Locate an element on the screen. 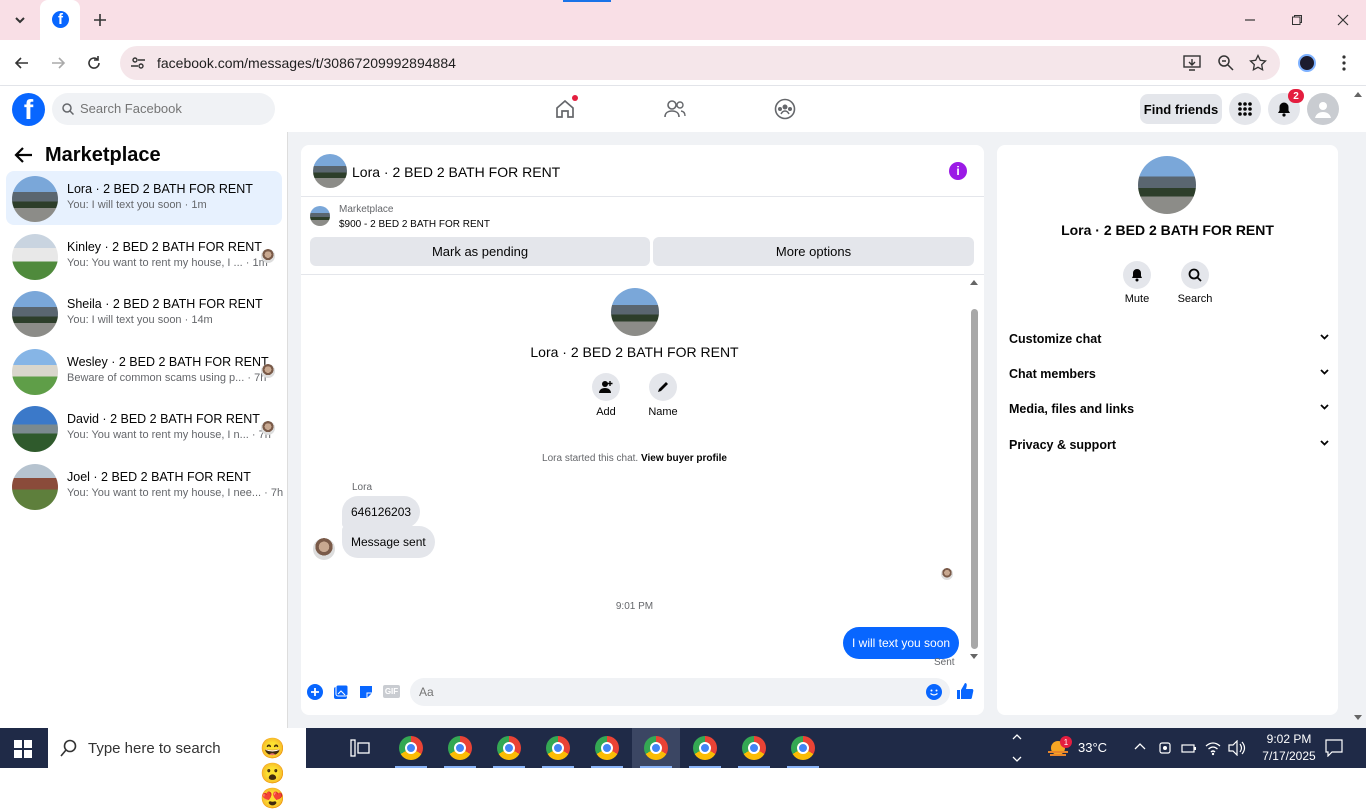 The width and height of the screenshot is (1366, 811). friends-icon is located at coordinates (675, 109).